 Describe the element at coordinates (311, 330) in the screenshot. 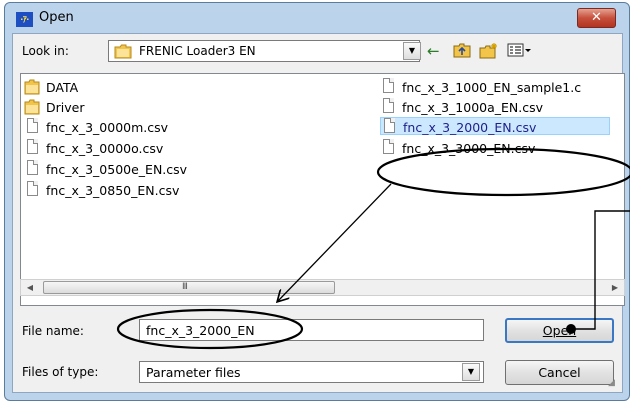

I see `file-name-input: fnc_x_3_2000_EN` at that location.